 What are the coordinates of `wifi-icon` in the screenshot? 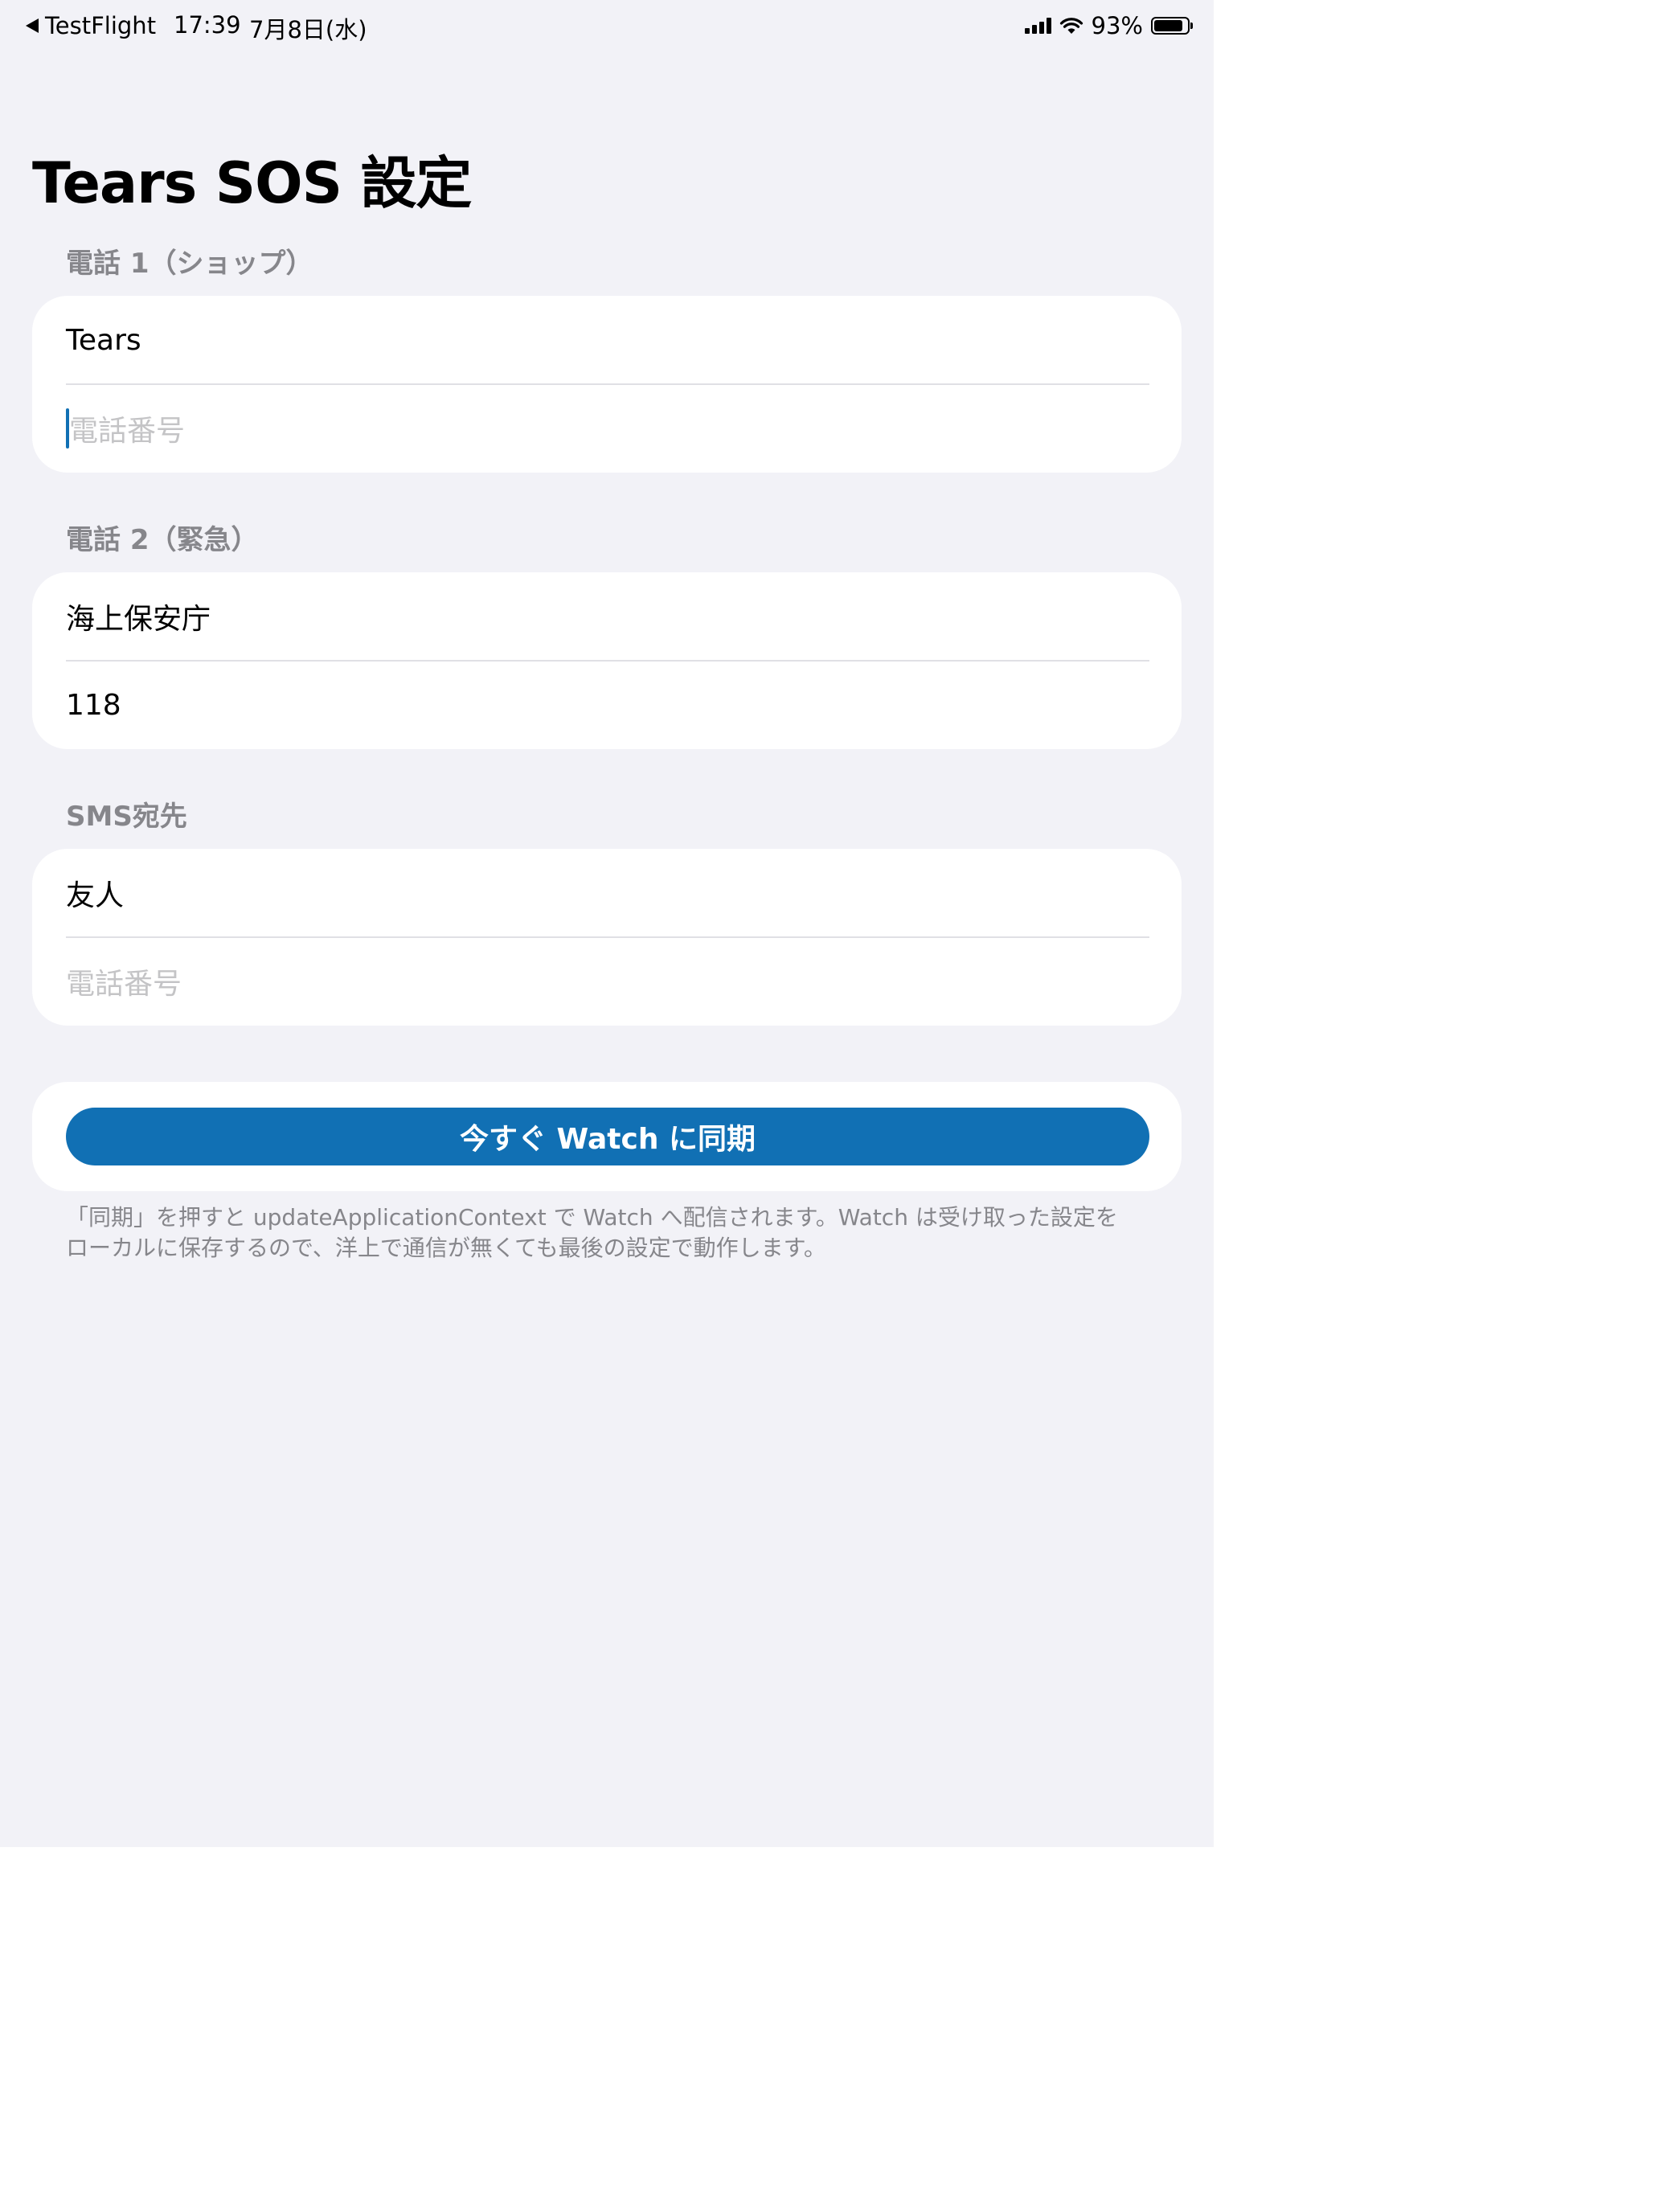 It's located at (1071, 26).